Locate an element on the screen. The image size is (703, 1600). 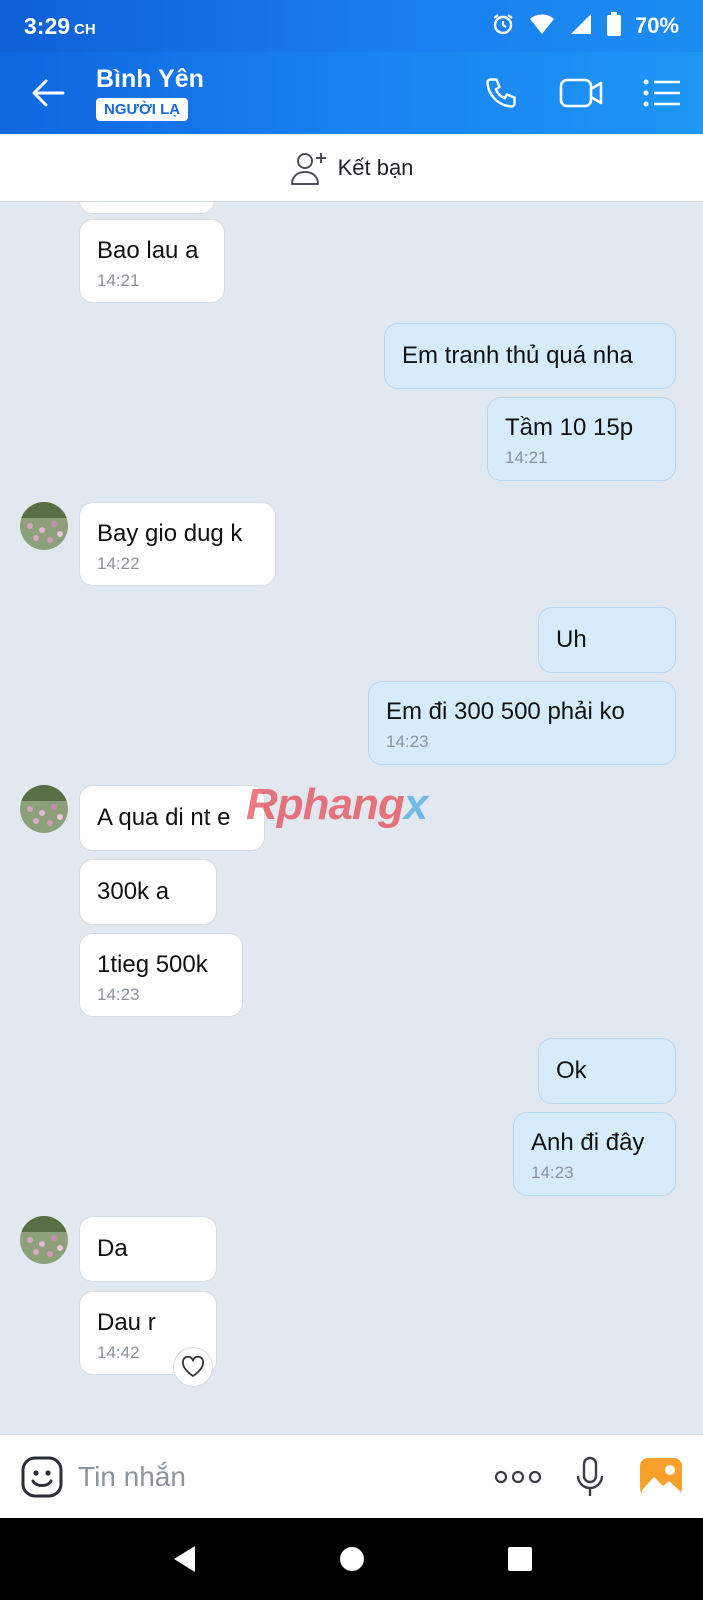
add-user-icon is located at coordinates (308, 168).